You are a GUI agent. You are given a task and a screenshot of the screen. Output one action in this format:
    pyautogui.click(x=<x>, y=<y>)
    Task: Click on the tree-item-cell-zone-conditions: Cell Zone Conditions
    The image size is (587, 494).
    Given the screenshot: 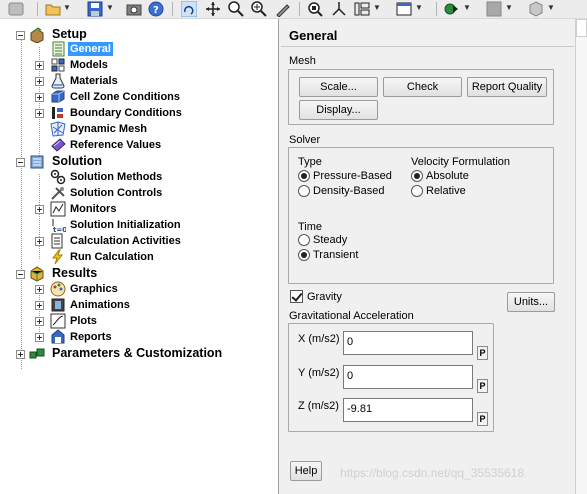 What is the action you would take?
    pyautogui.click(x=150, y=97)
    